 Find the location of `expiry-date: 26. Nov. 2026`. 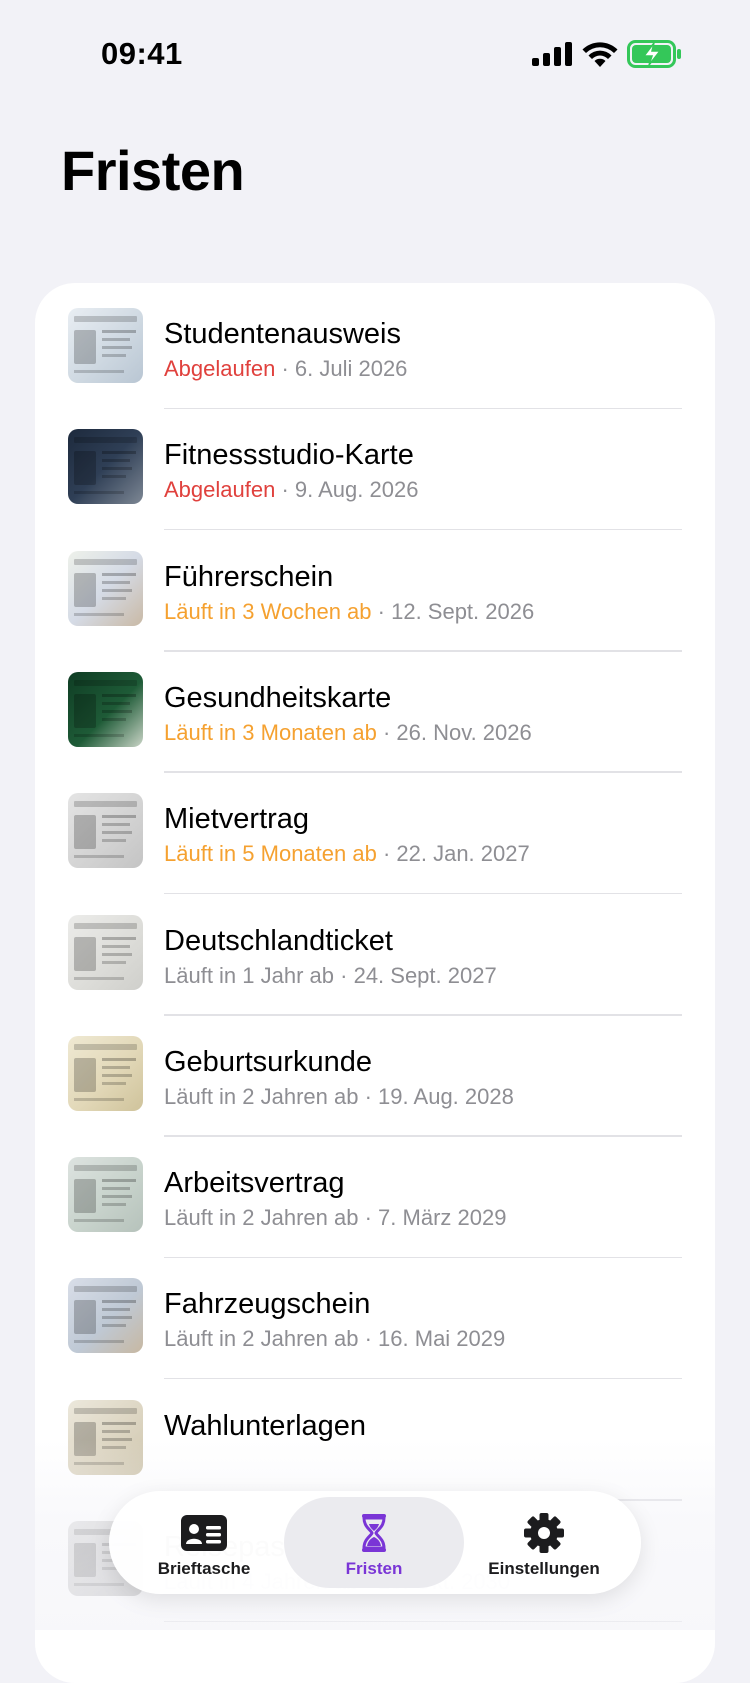

expiry-date: 26. Nov. 2026 is located at coordinates (464, 732).